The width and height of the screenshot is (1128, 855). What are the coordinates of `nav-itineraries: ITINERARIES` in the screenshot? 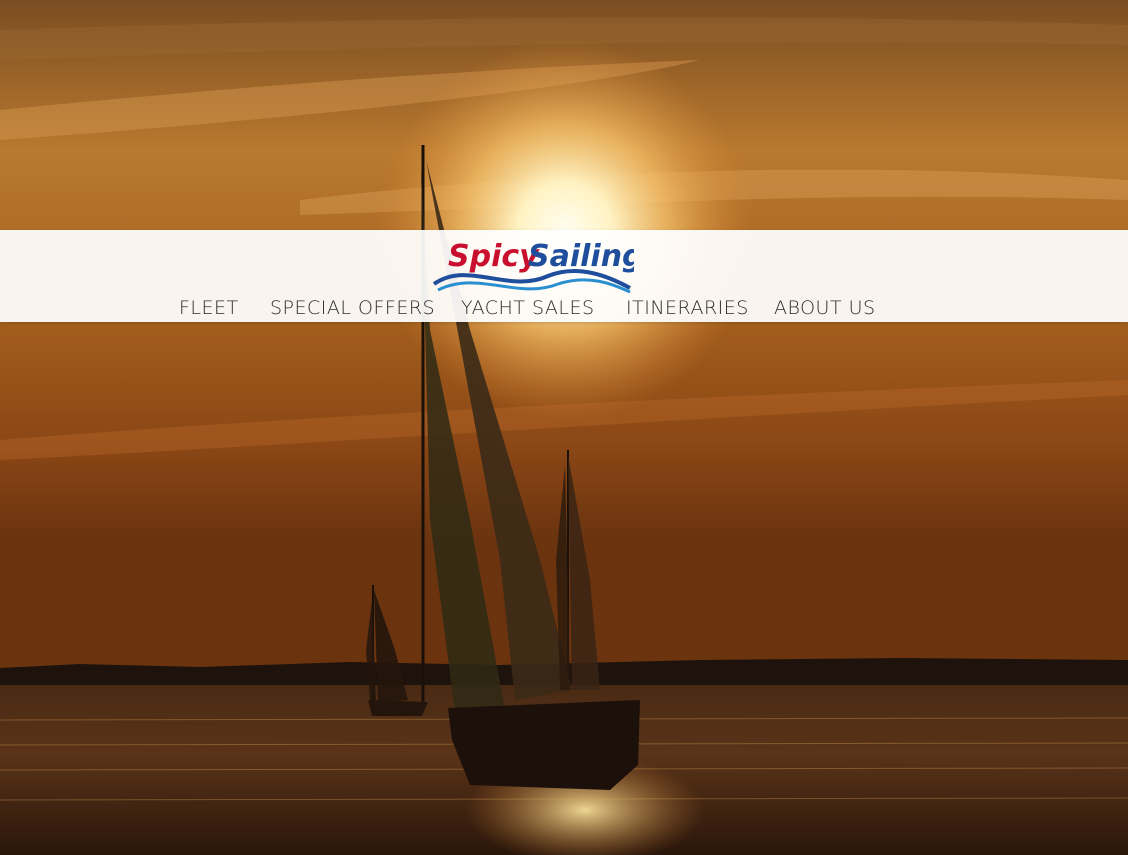 It's located at (687, 308).